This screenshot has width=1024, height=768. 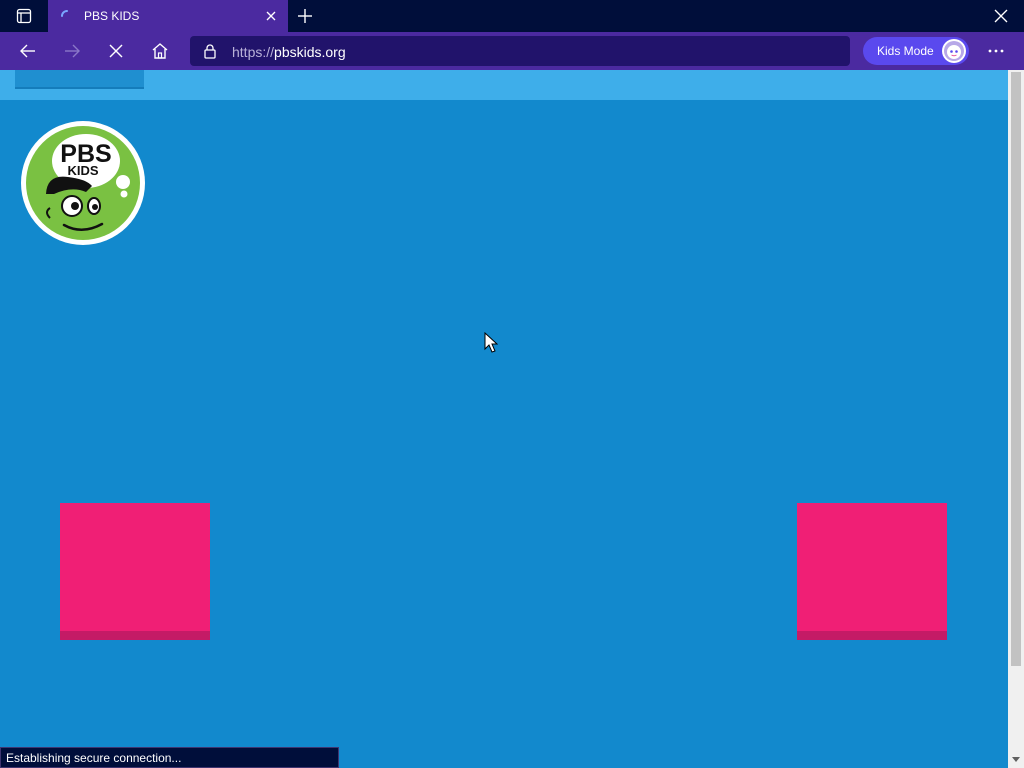 I want to click on new-tab-button, so click(x=305, y=16).